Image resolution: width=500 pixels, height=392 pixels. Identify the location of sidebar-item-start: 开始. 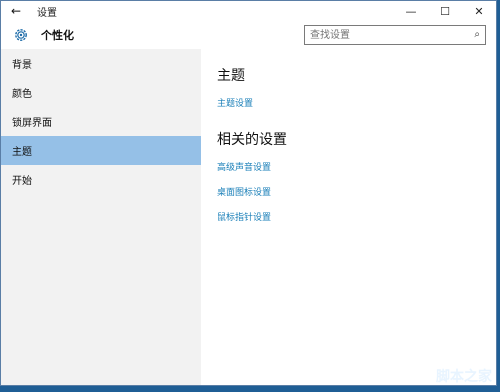
(101, 179).